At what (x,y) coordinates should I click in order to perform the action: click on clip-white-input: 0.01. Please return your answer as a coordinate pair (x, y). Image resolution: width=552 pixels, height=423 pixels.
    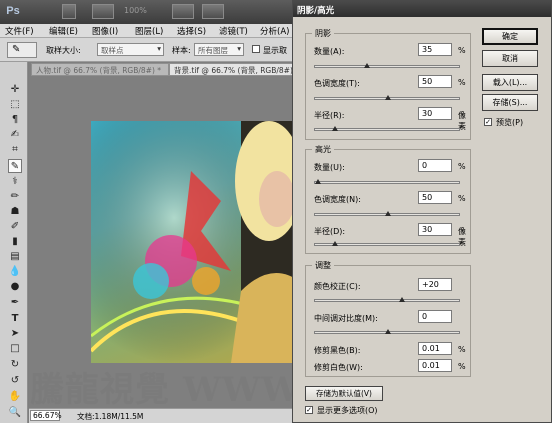
    Looking at the image, I should click on (435, 365).